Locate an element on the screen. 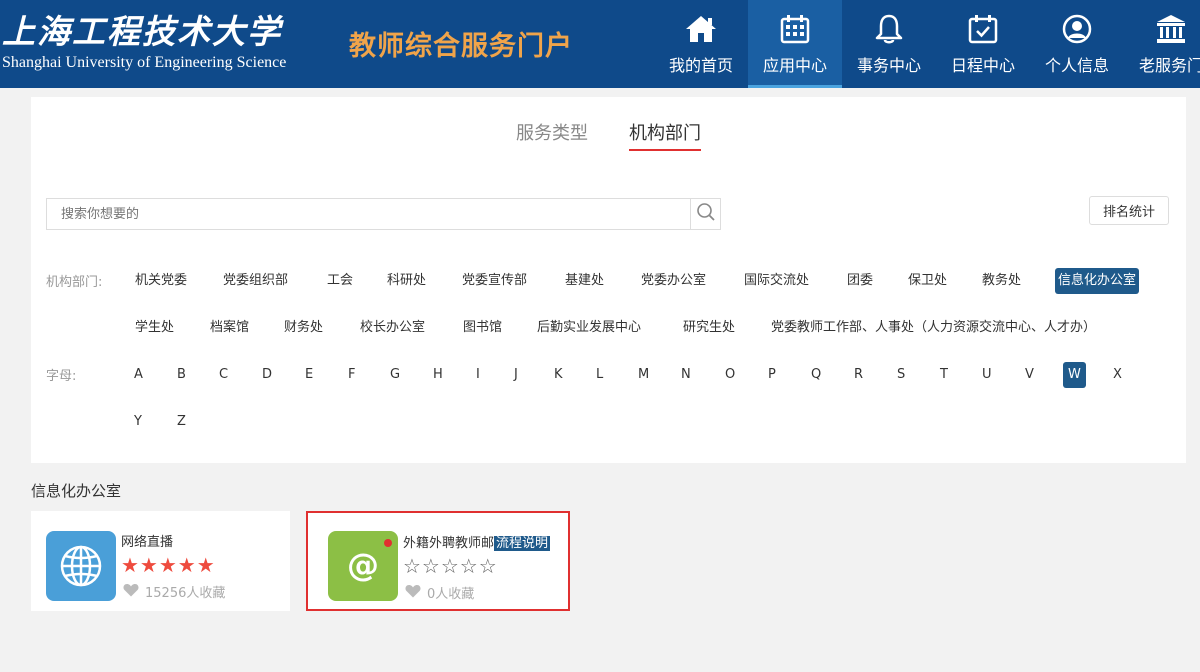 The height and width of the screenshot is (672, 1200). letter-chip: U is located at coordinates (987, 375).